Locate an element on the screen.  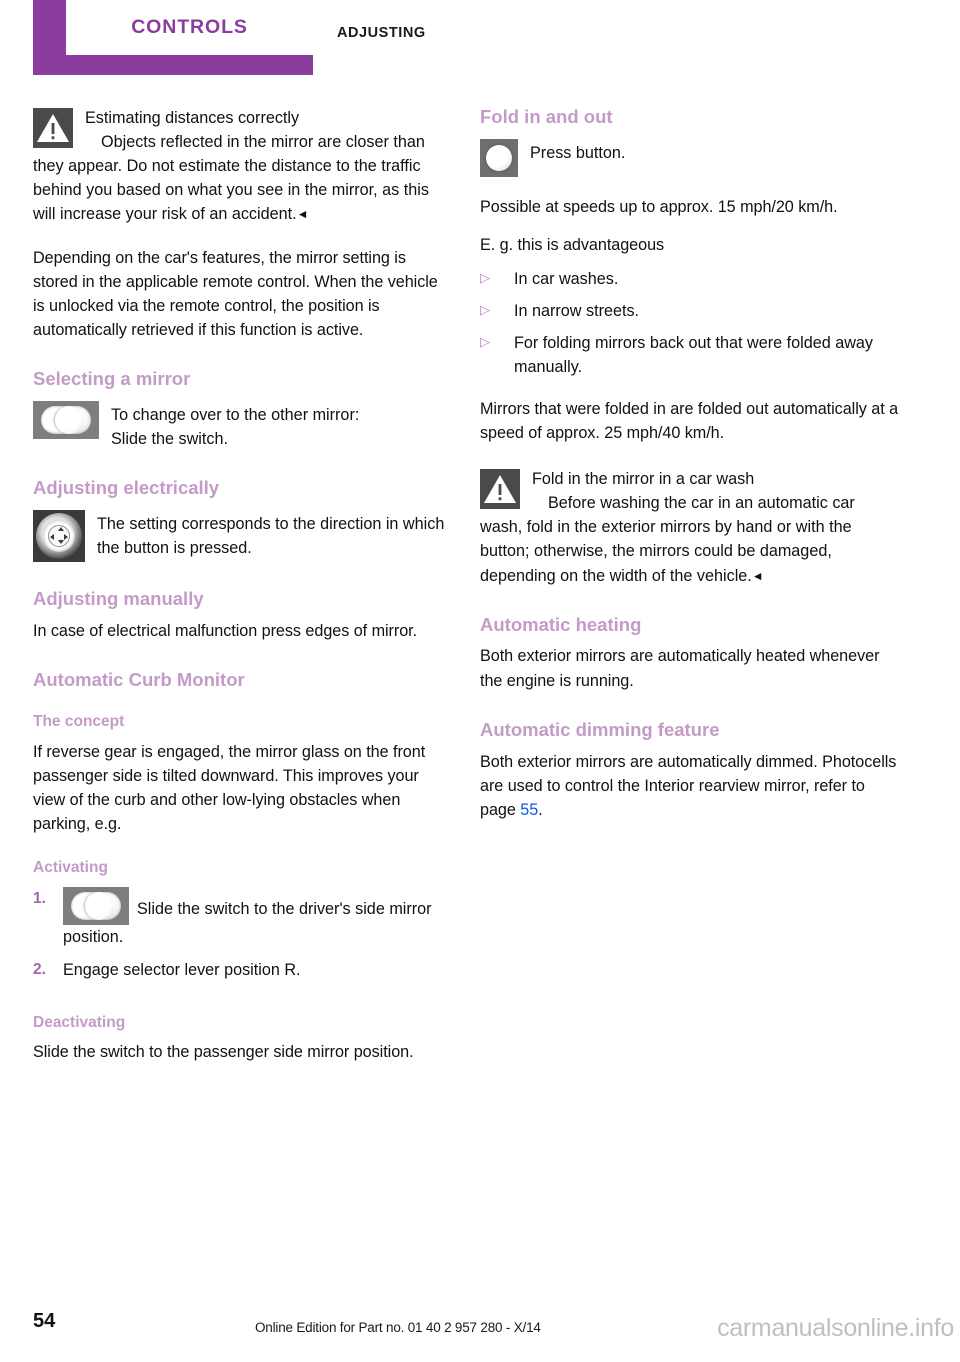
page-number: 54 is located at coordinates (44, 1321).